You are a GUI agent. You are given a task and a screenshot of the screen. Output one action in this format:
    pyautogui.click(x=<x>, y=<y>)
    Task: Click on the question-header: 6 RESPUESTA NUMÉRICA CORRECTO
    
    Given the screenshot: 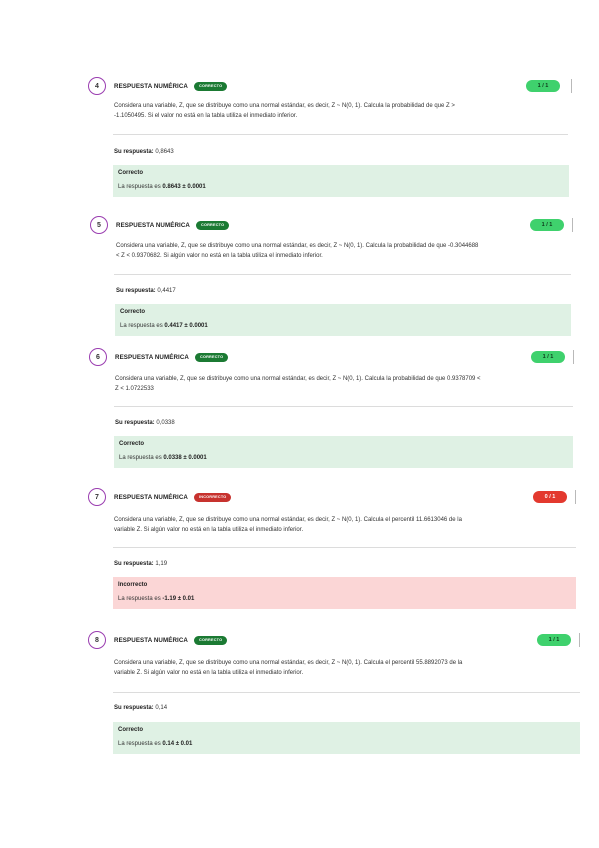 What is the action you would take?
    pyautogui.click(x=159, y=357)
    